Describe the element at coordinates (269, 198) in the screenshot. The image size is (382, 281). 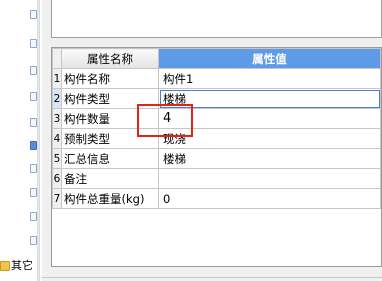
I see `property-value-cell: 0` at that location.